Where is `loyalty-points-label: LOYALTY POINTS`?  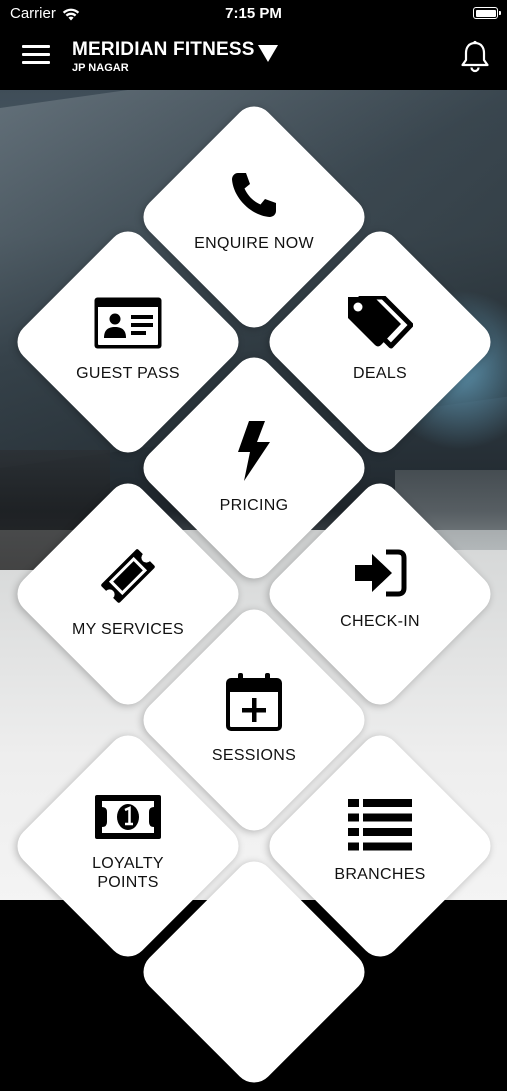
loyalty-points-label: LOYALTY POINTS is located at coordinates (128, 873).